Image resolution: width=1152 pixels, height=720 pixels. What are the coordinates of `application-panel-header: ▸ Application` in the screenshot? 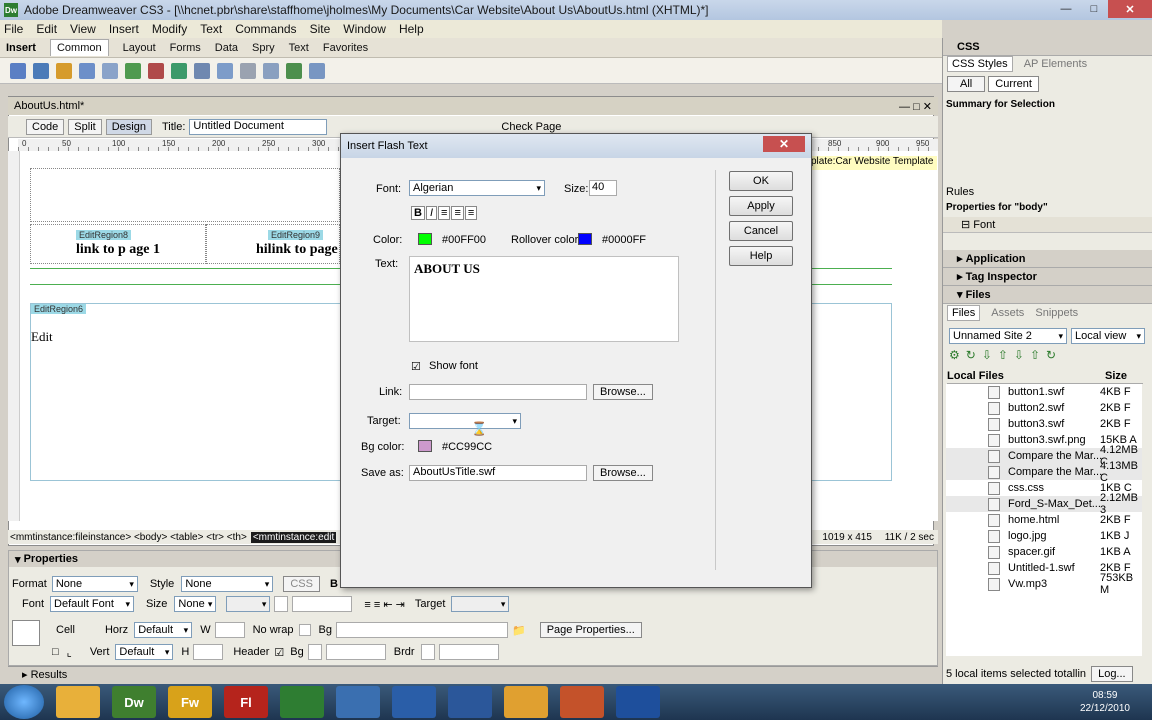 It's located at (1047, 259).